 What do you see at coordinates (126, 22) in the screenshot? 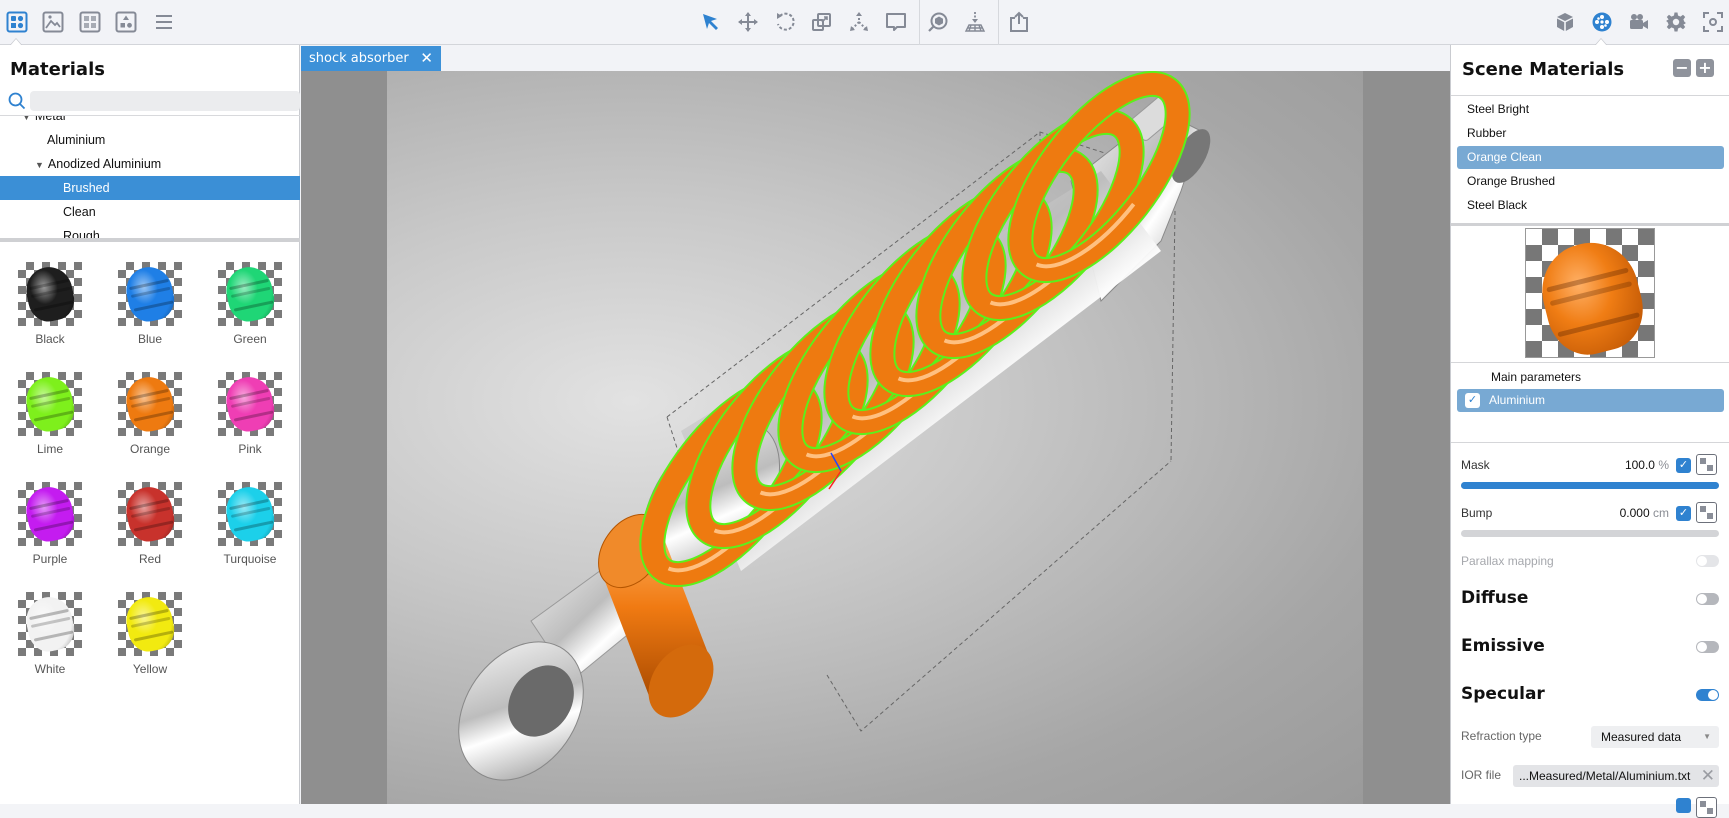
I see `scene-button` at bounding box center [126, 22].